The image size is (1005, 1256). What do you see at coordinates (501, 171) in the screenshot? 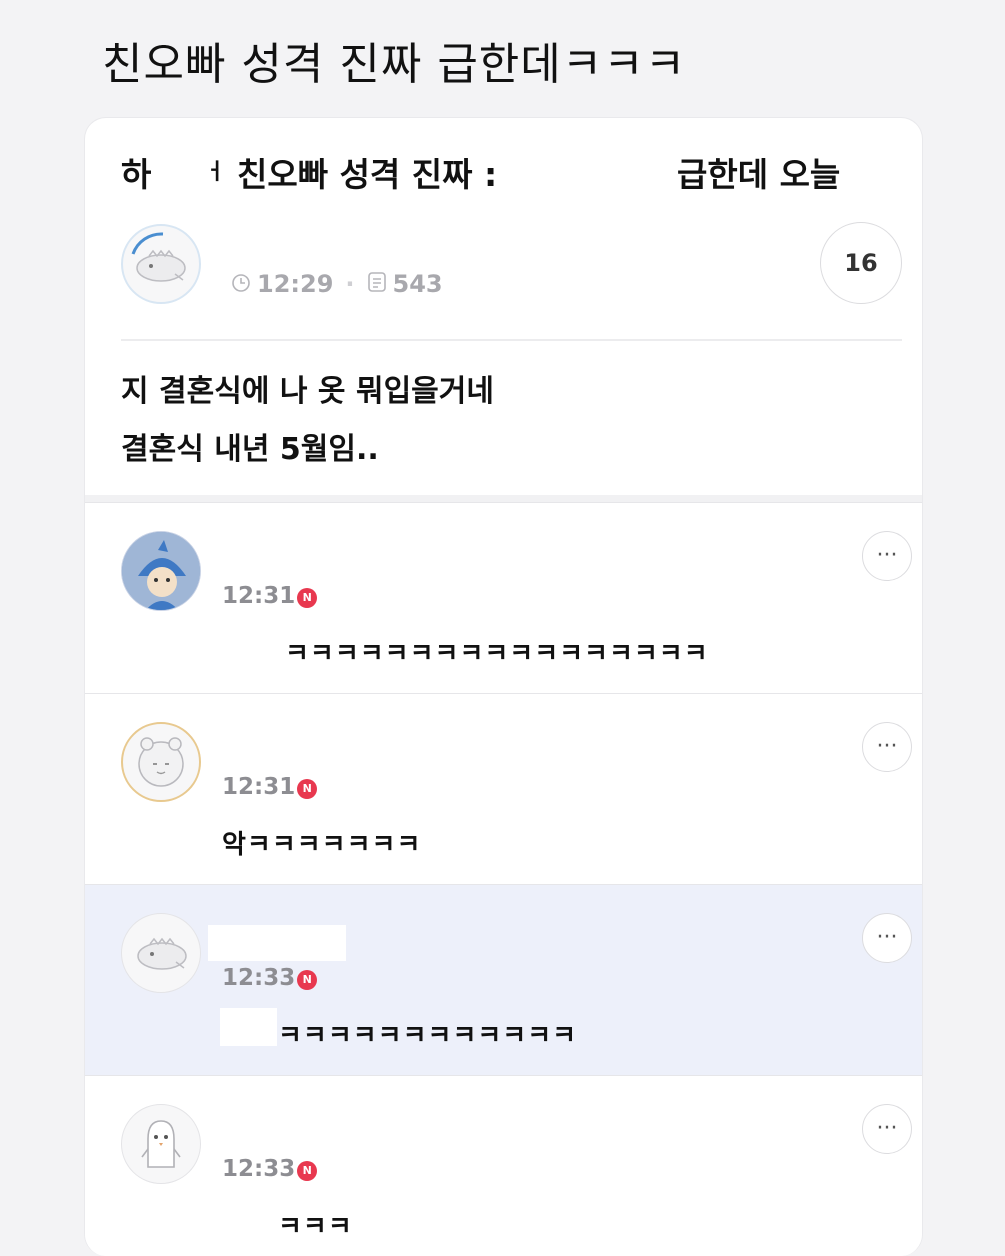
I see `post-title: 하 ㅓ 친오빠 성격 진짜 : 급한데 오늘` at bounding box center [501, 171].